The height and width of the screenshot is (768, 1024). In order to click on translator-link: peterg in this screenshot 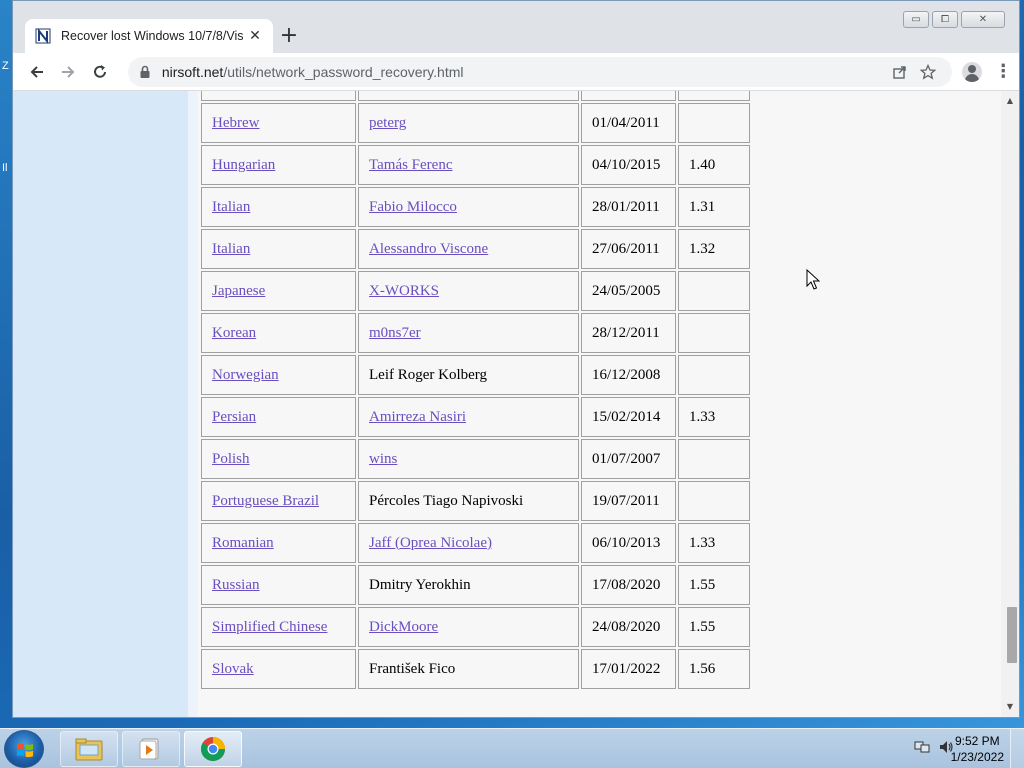, I will do `click(387, 123)`.